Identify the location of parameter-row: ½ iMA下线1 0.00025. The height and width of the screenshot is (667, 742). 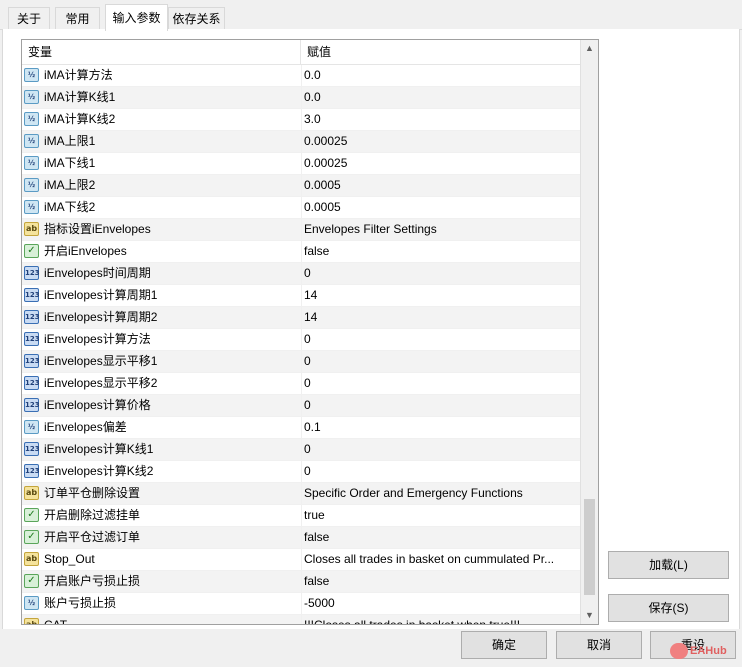
(301, 164).